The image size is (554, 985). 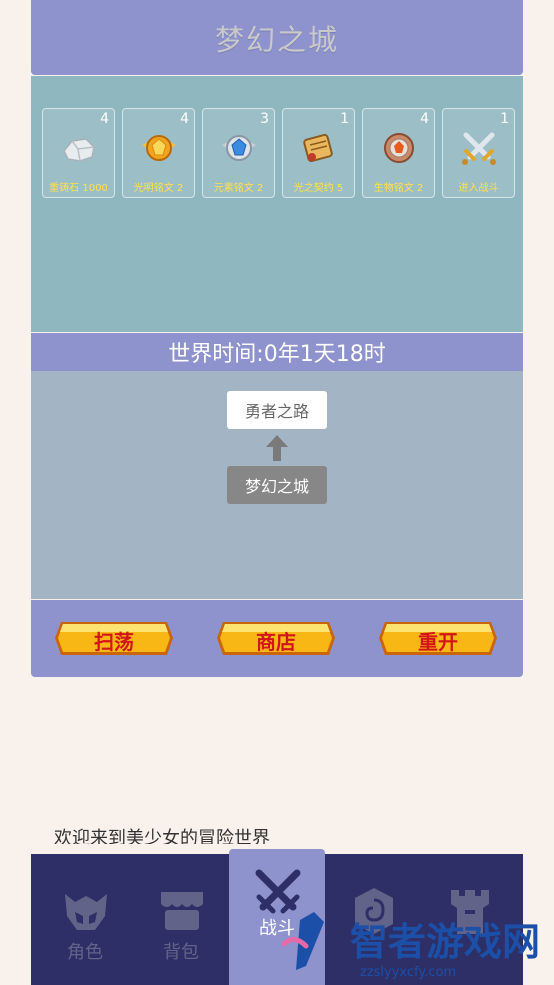 I want to click on shop-label: 商店, so click(x=276, y=642).